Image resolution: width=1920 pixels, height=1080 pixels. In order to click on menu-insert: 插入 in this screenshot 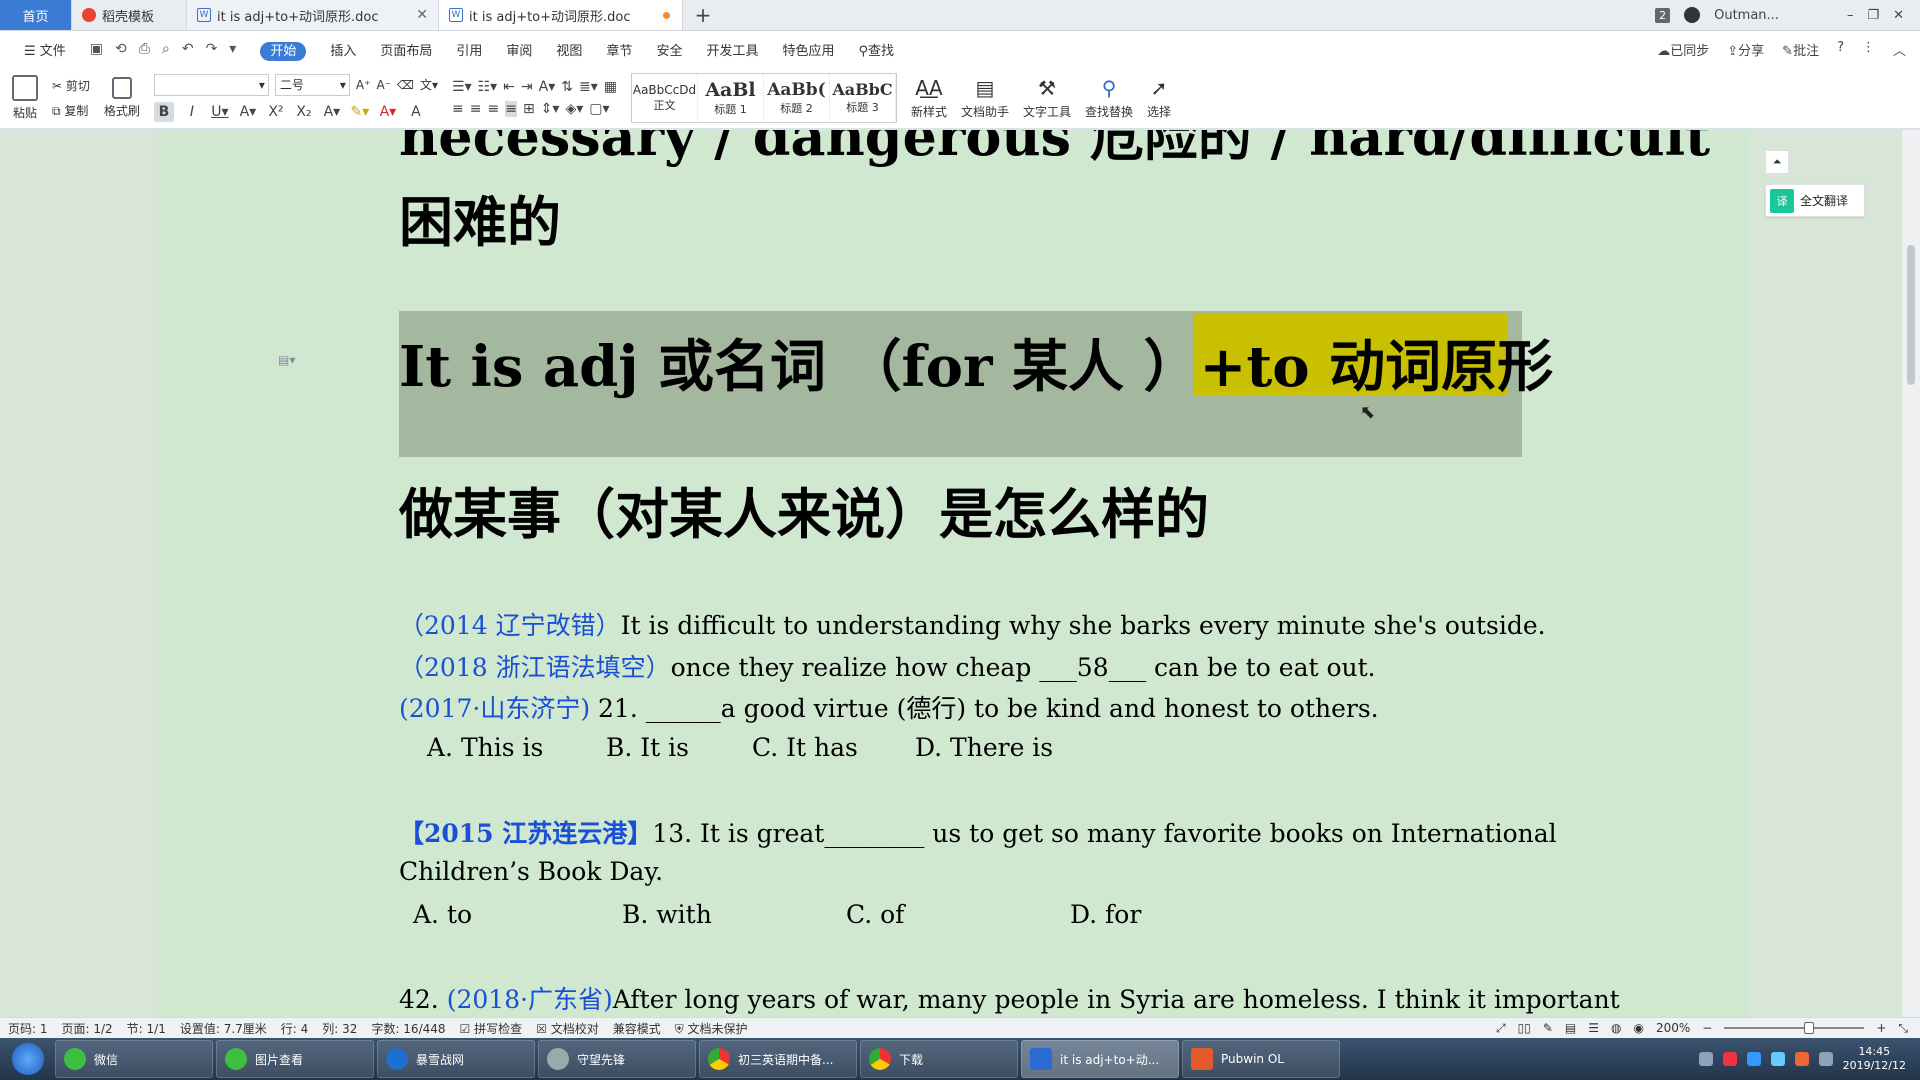, I will do `click(343, 49)`.